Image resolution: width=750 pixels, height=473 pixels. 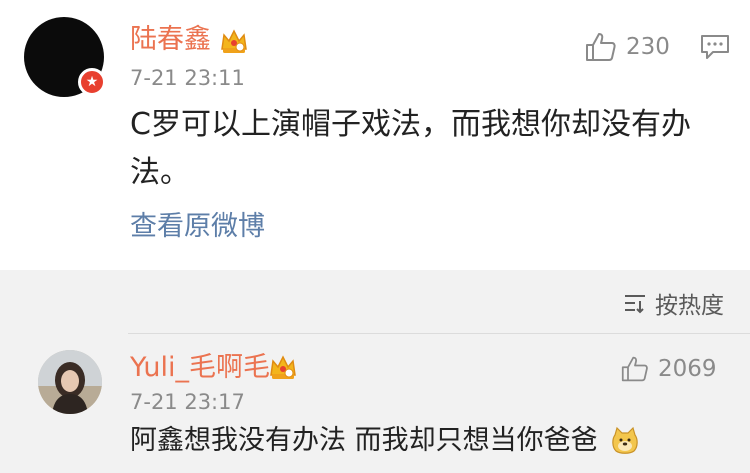 I want to click on username: Yuli_毛啊毛, so click(x=200, y=368).